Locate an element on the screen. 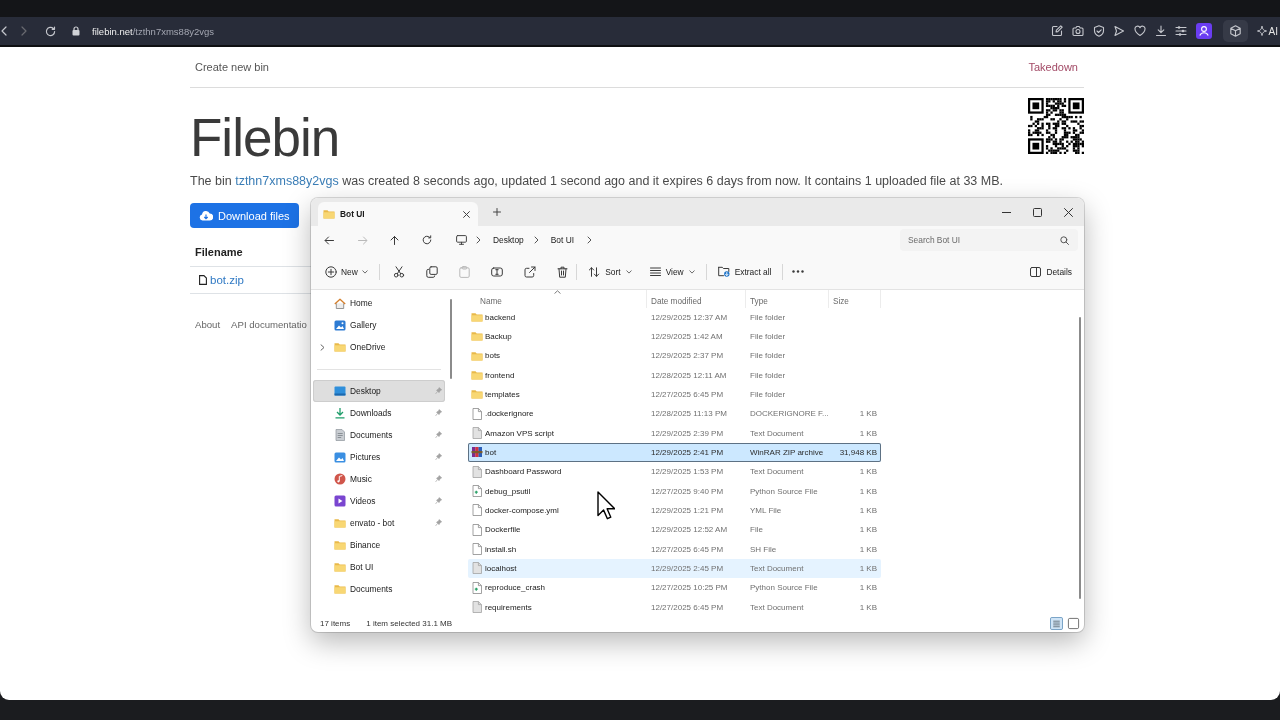 The width and height of the screenshot is (1280, 720). tab: Bot UI is located at coordinates (398, 214).